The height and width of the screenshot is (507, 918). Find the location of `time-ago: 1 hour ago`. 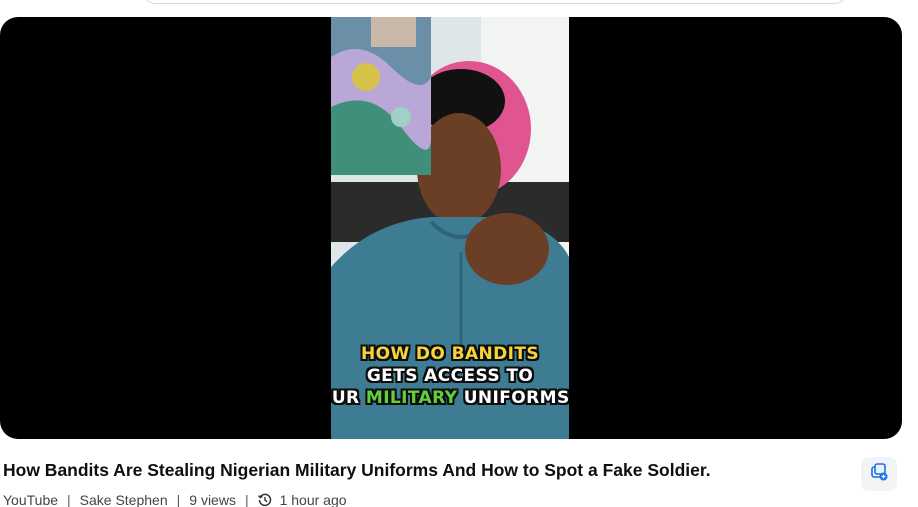

time-ago: 1 hour ago is located at coordinates (313, 499).